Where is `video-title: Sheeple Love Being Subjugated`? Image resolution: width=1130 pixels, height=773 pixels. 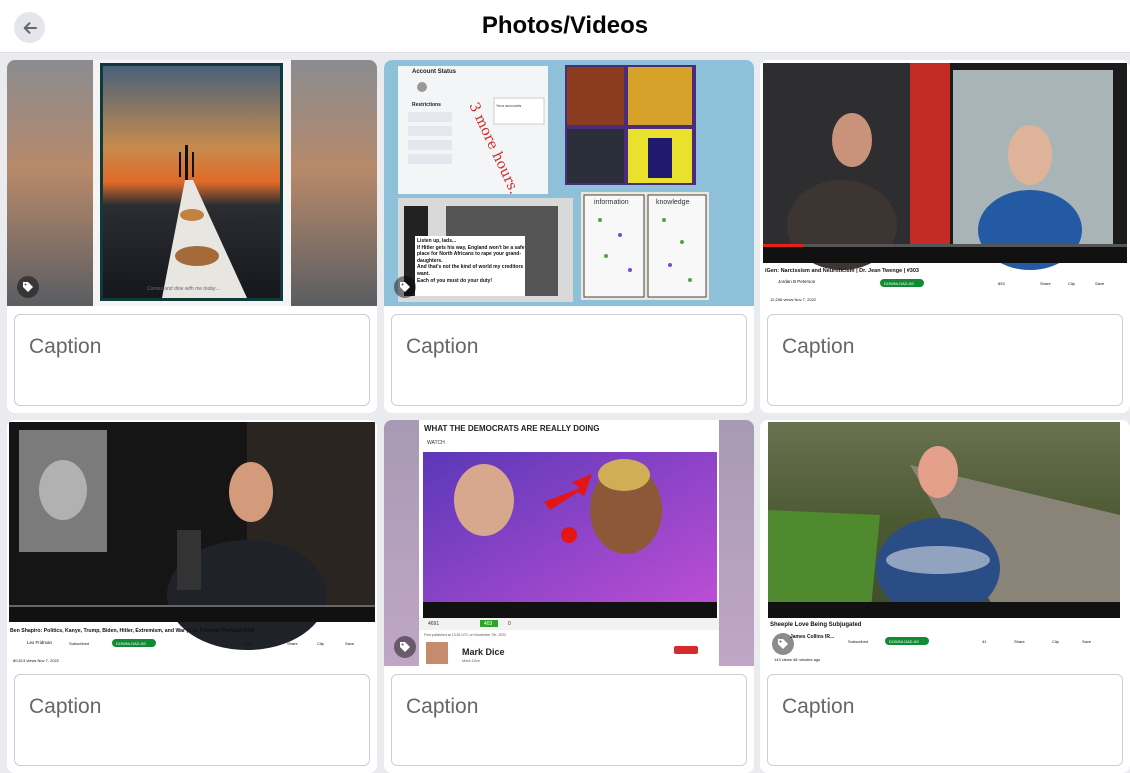
video-title: Sheeple Love Being Subjugated is located at coordinates (816, 625).